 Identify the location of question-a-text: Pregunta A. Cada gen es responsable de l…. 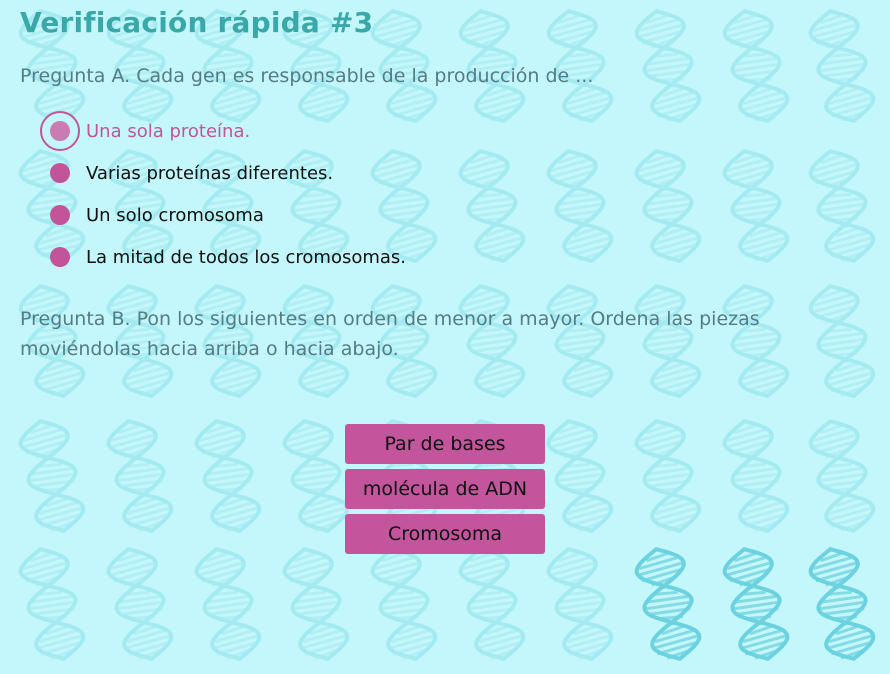
(307, 76).